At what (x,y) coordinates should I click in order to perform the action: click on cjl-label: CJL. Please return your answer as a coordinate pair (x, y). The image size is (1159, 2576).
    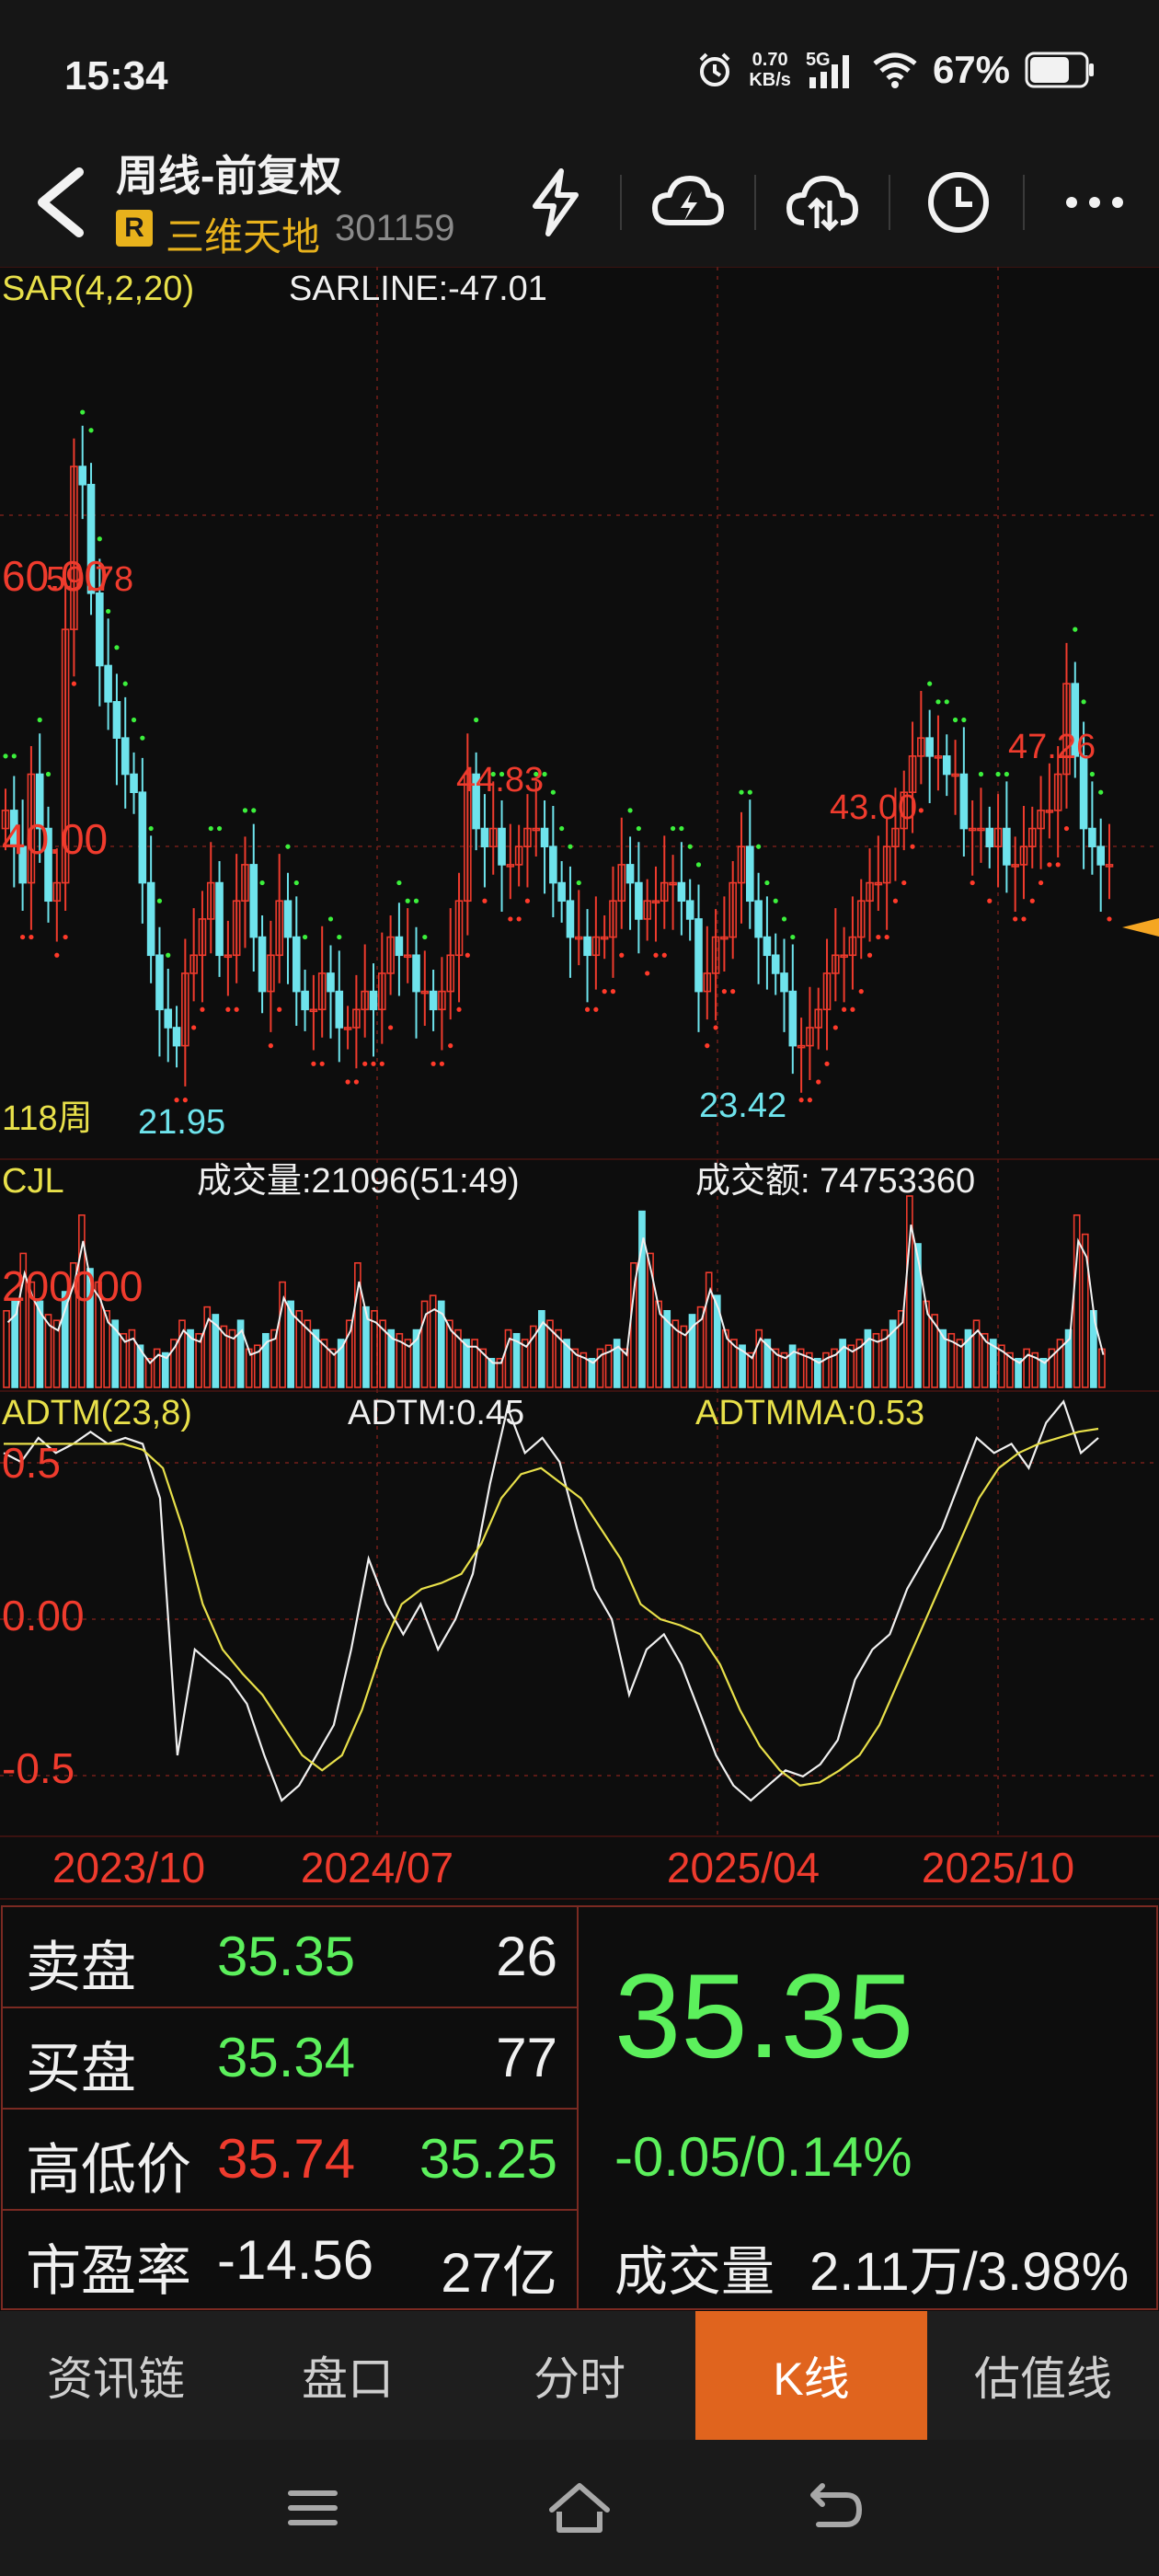
    Looking at the image, I should click on (33, 1181).